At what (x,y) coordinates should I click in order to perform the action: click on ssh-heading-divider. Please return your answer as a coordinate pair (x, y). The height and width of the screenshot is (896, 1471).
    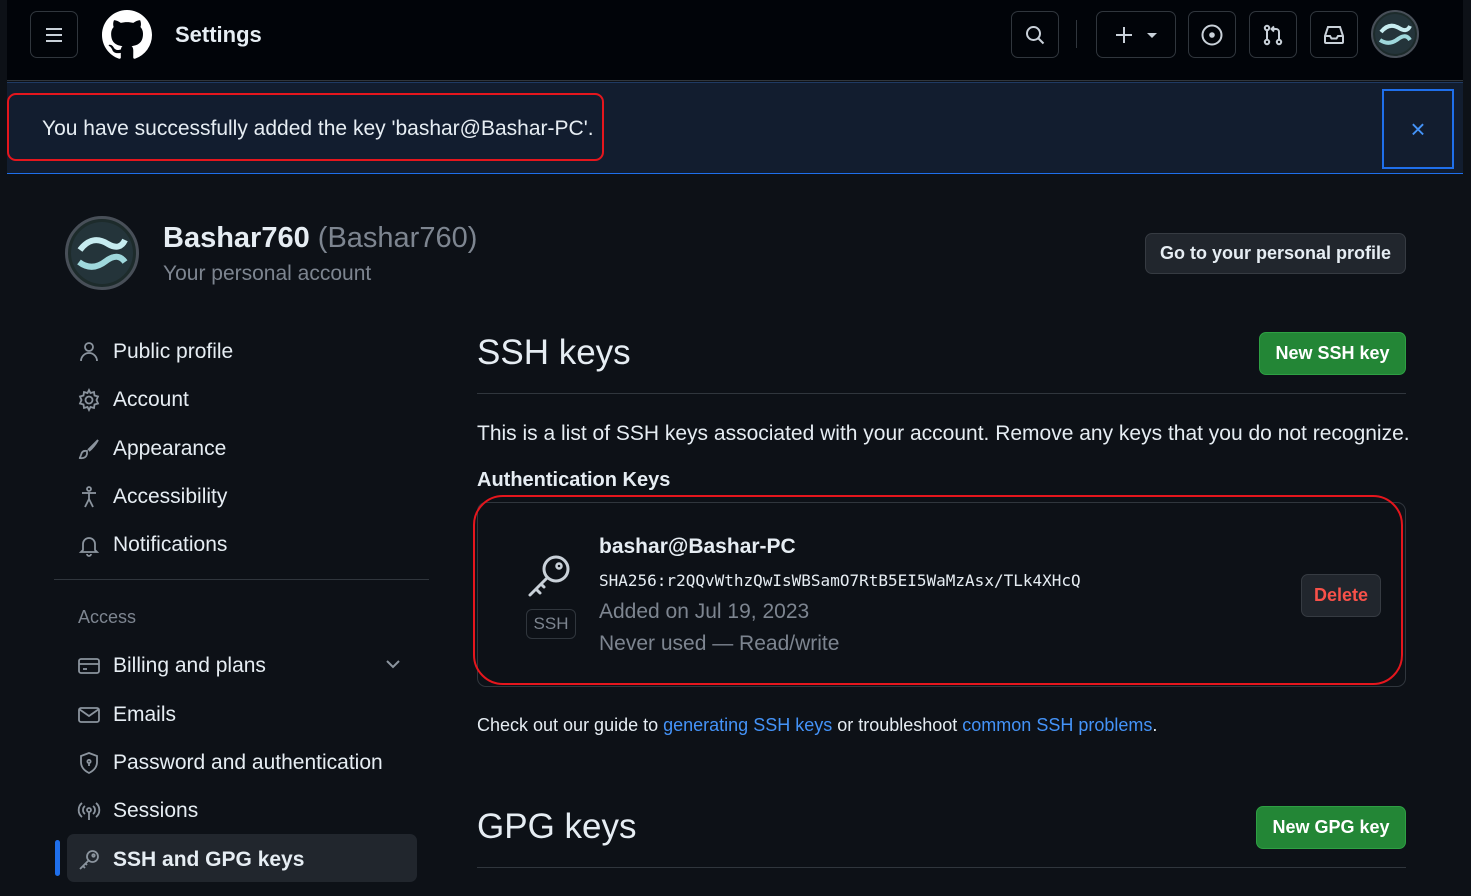
    Looking at the image, I should click on (941, 393).